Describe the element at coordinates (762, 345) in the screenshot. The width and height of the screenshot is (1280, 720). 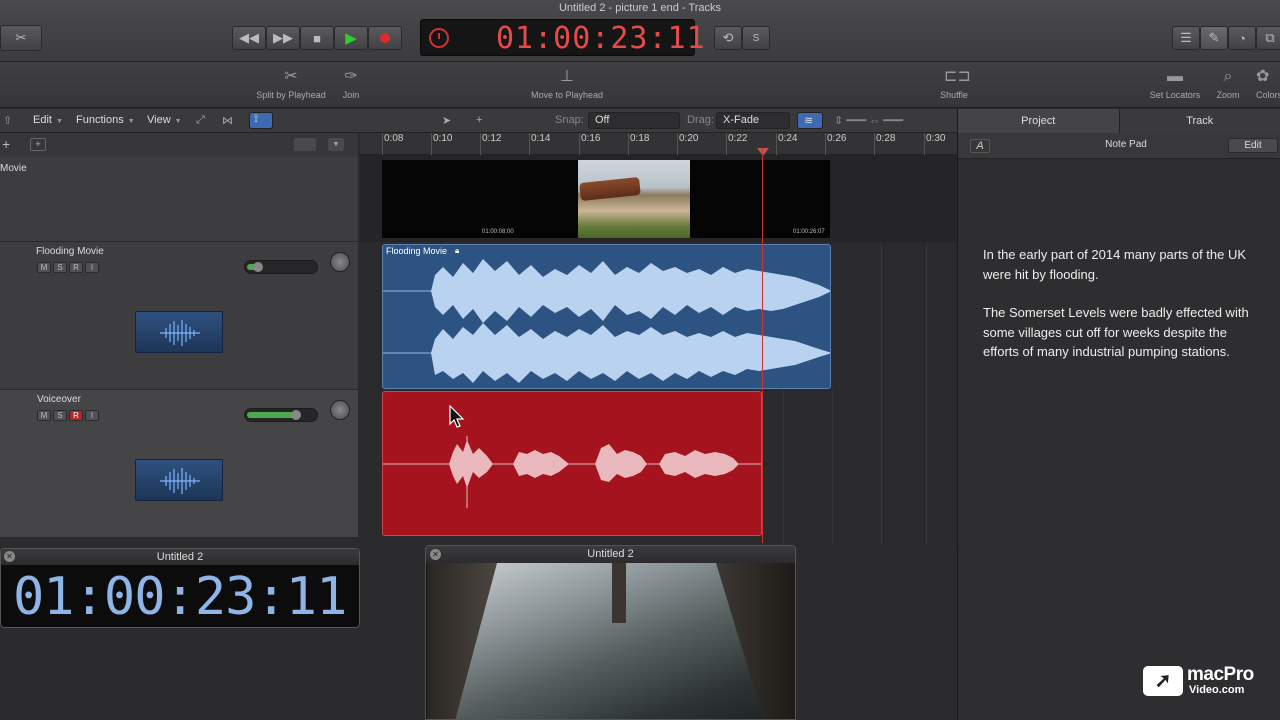
I see `playhead` at that location.